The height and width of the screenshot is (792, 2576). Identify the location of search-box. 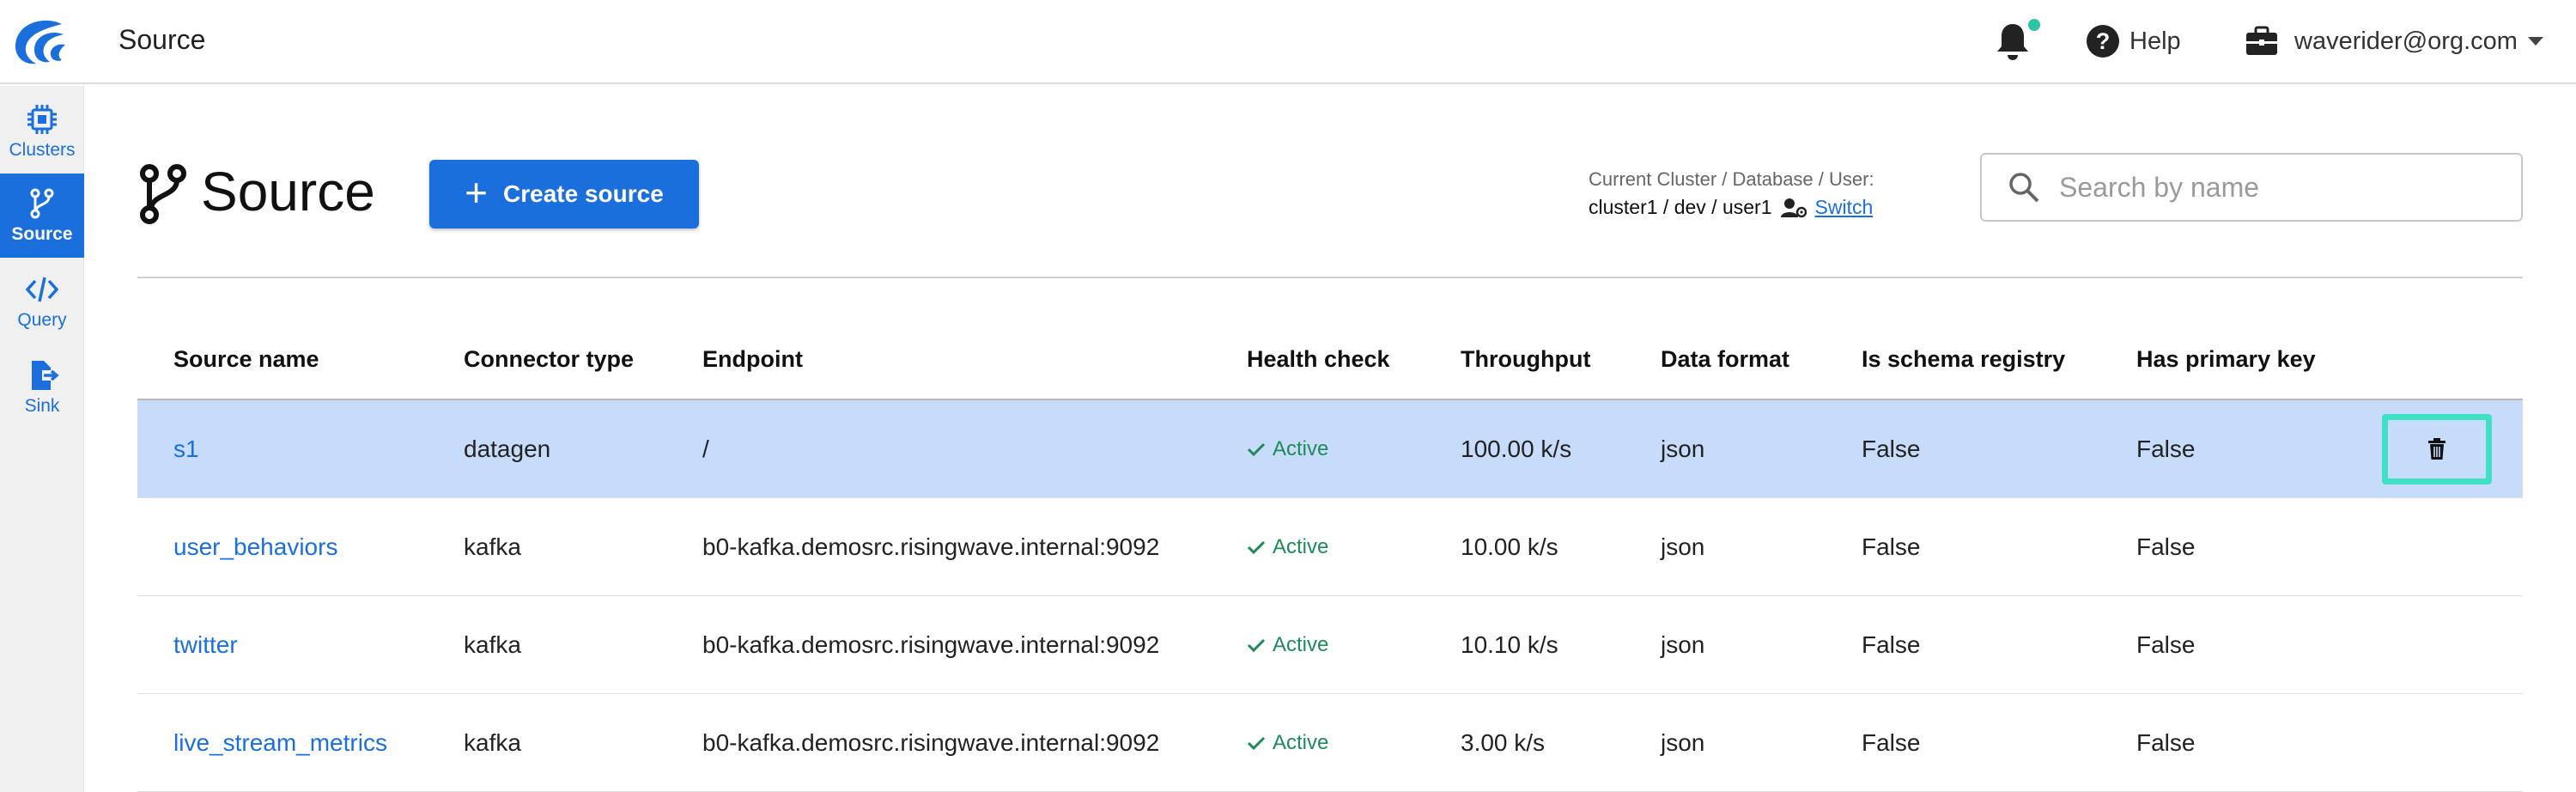
(2251, 187).